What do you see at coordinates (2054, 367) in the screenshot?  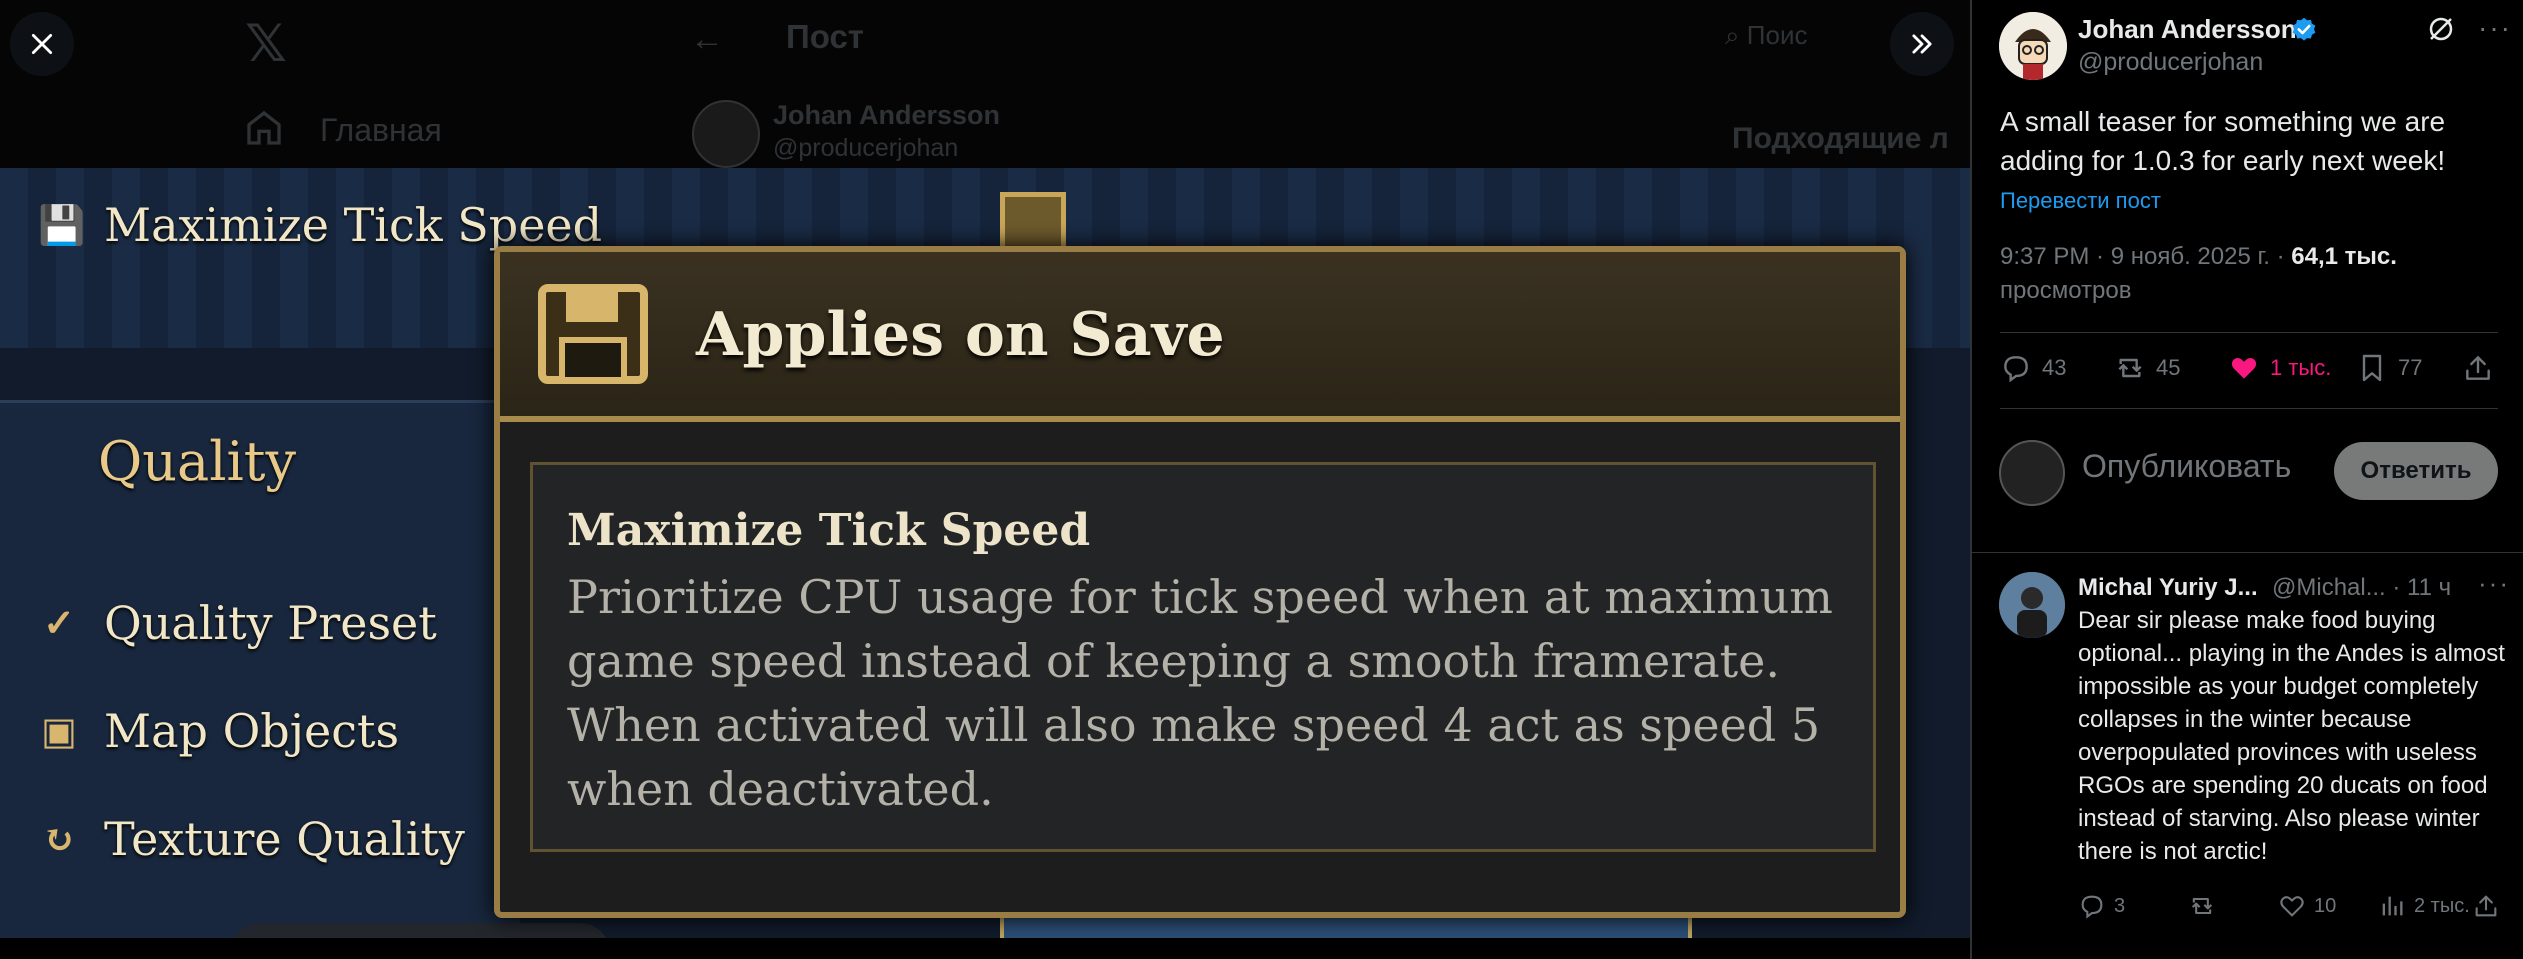 I see `reply-count: 43` at bounding box center [2054, 367].